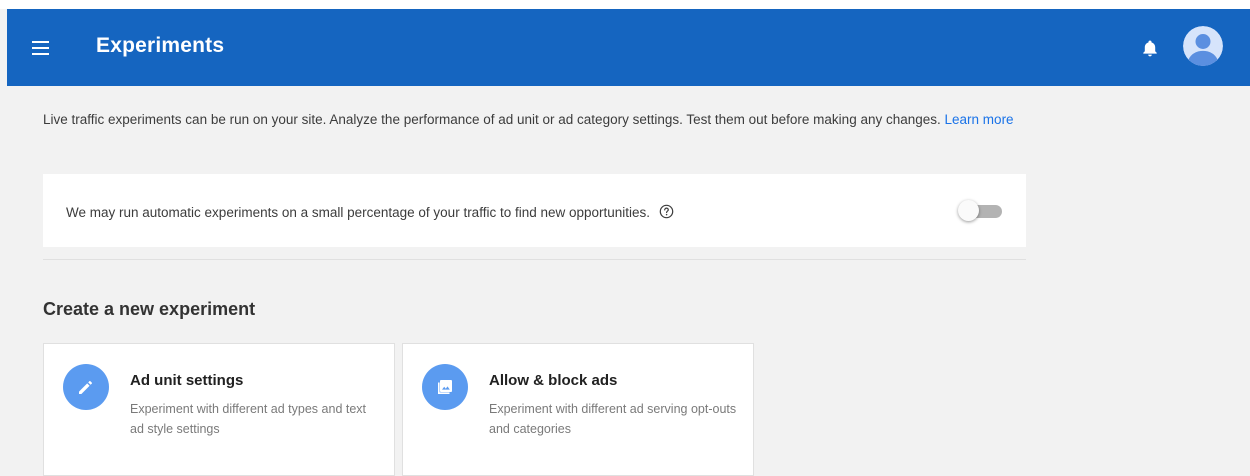  I want to click on menu-icon, so click(40, 42).